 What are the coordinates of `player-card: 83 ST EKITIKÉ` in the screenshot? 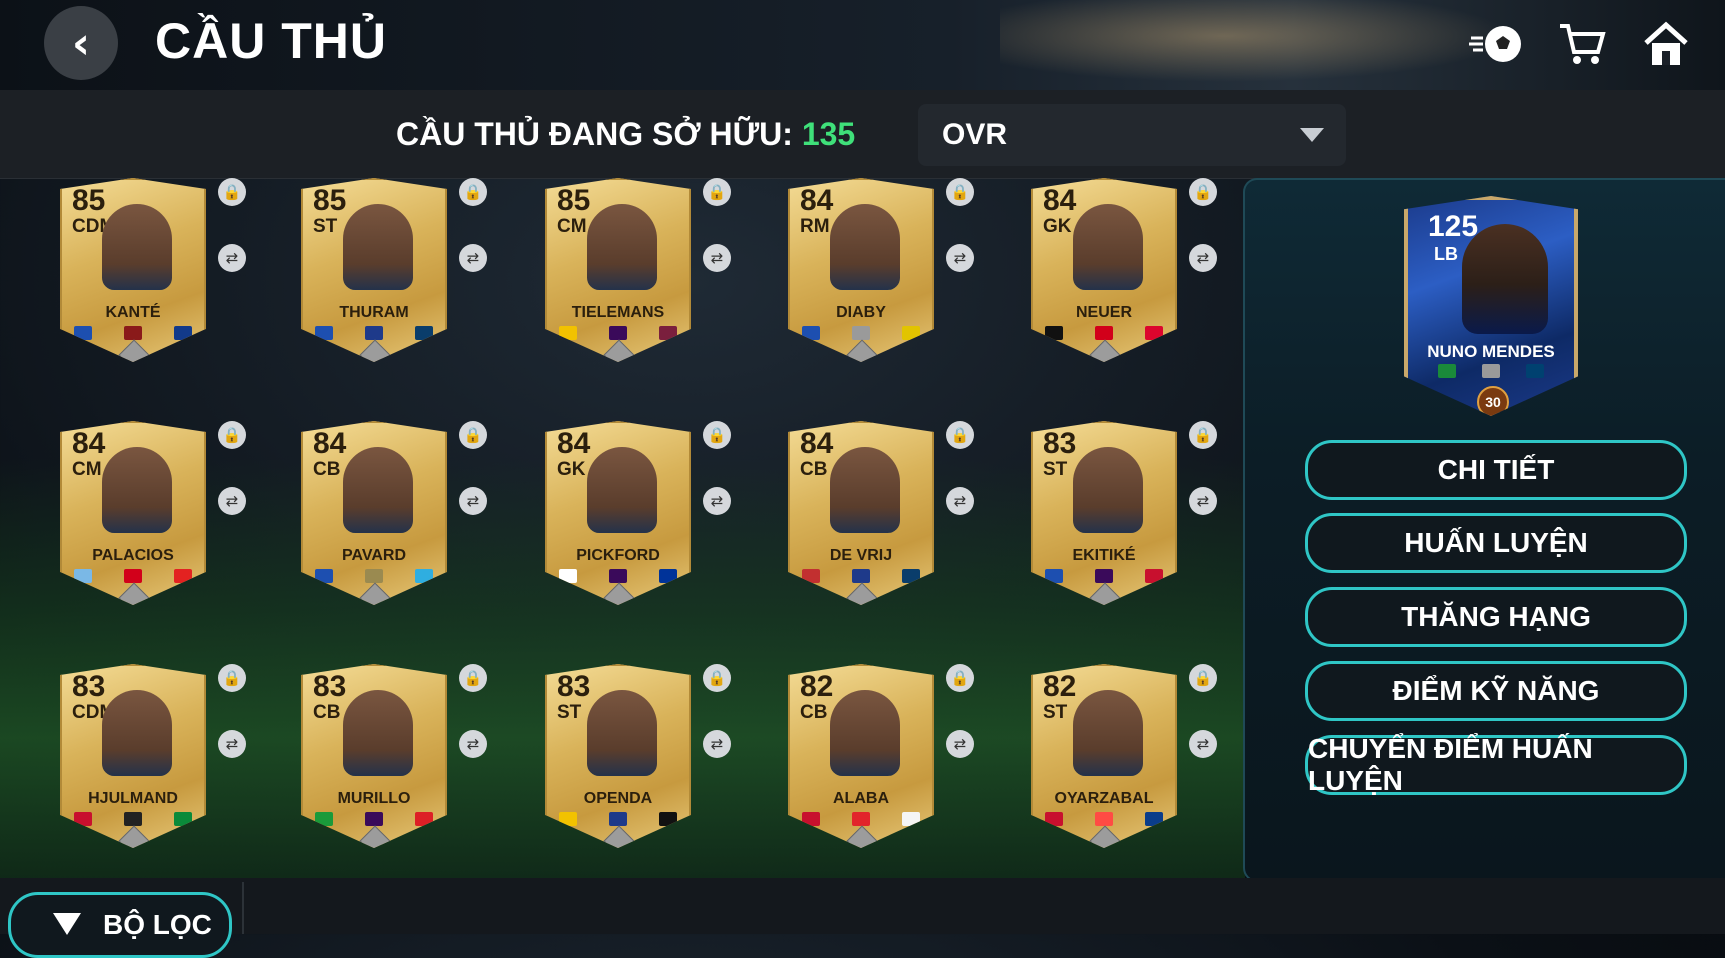 It's located at (1104, 513).